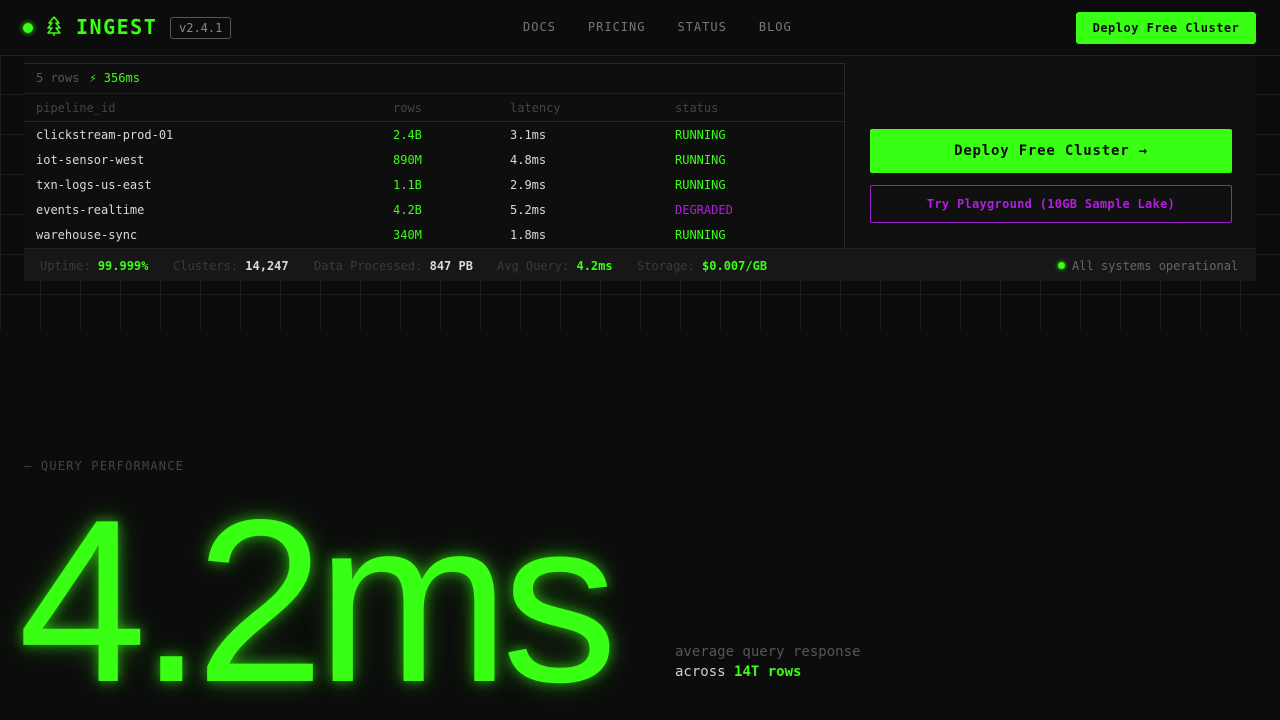  I want to click on table-row: iot-sensor-west 890M 4.8ms RUNNING, so click(434, 159).